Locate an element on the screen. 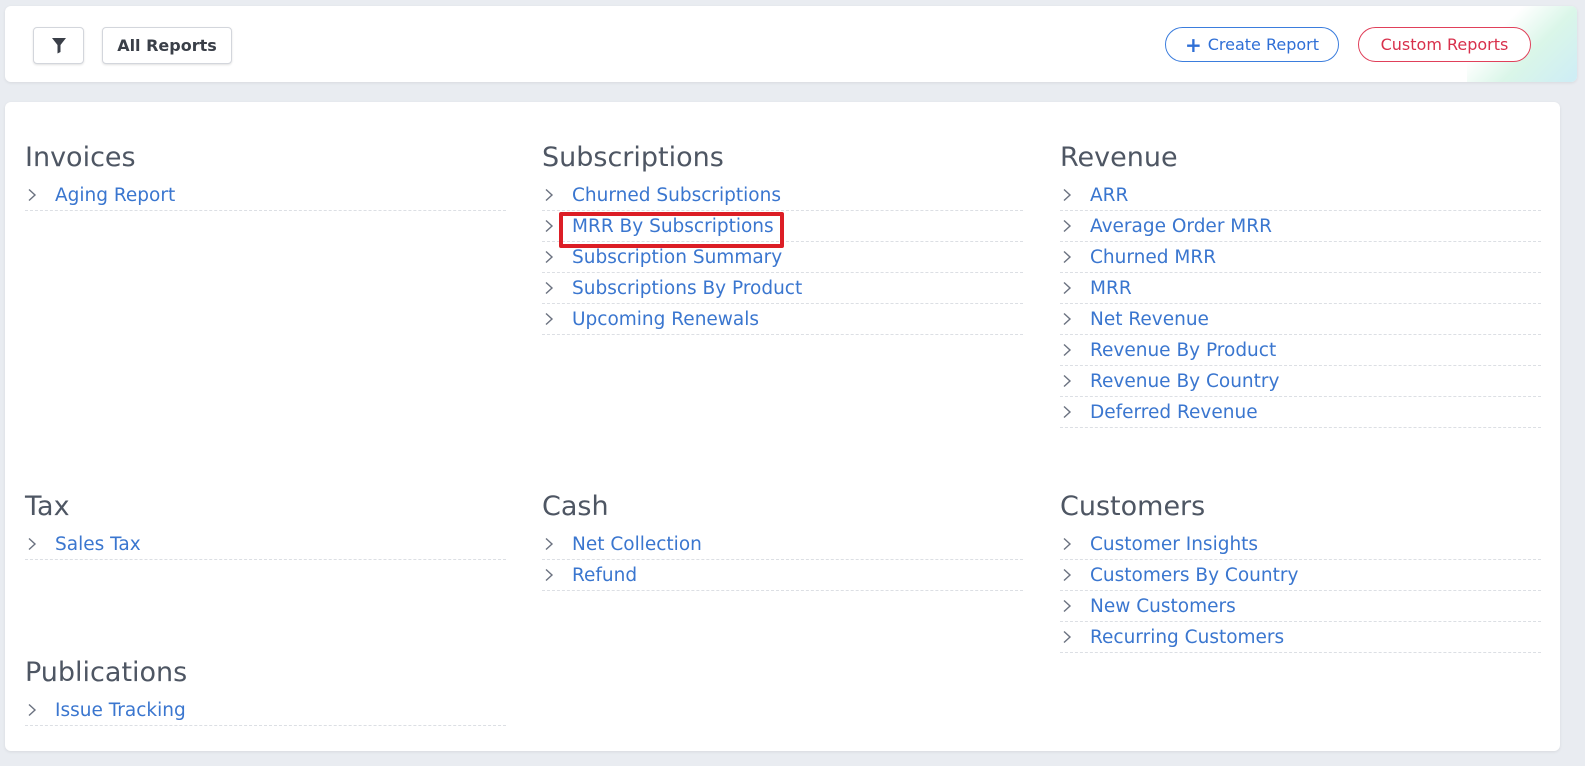 The height and width of the screenshot is (766, 1585). report-link-churned-subscriptions: Churned Subscriptions is located at coordinates (782, 195).